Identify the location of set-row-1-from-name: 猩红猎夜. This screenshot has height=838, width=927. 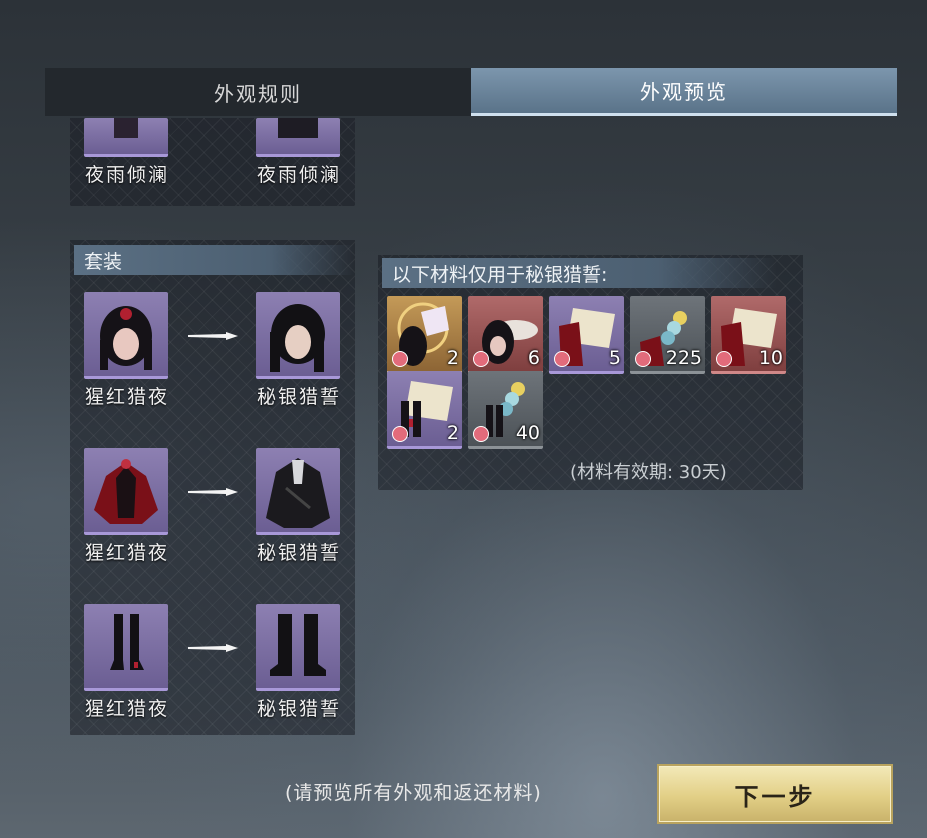
(126, 397).